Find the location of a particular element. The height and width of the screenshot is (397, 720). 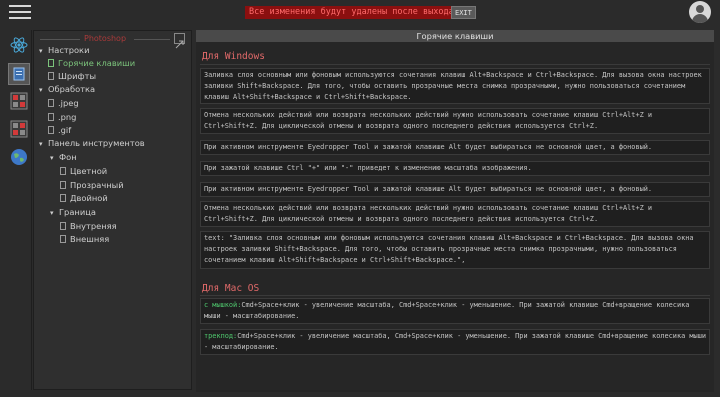

tree-item-fonts: Шрифты is located at coordinates (72, 76).